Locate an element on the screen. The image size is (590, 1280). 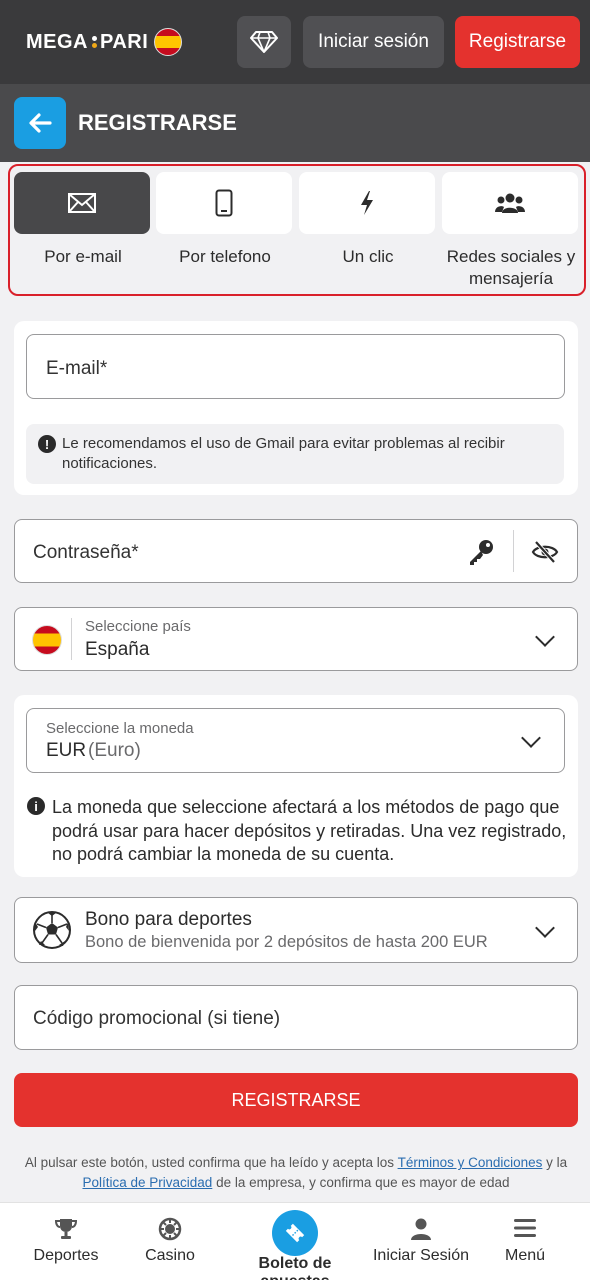
top-bar: MEGA PARI Iniciar sesión Registrarse is located at coordinates (295, 42).